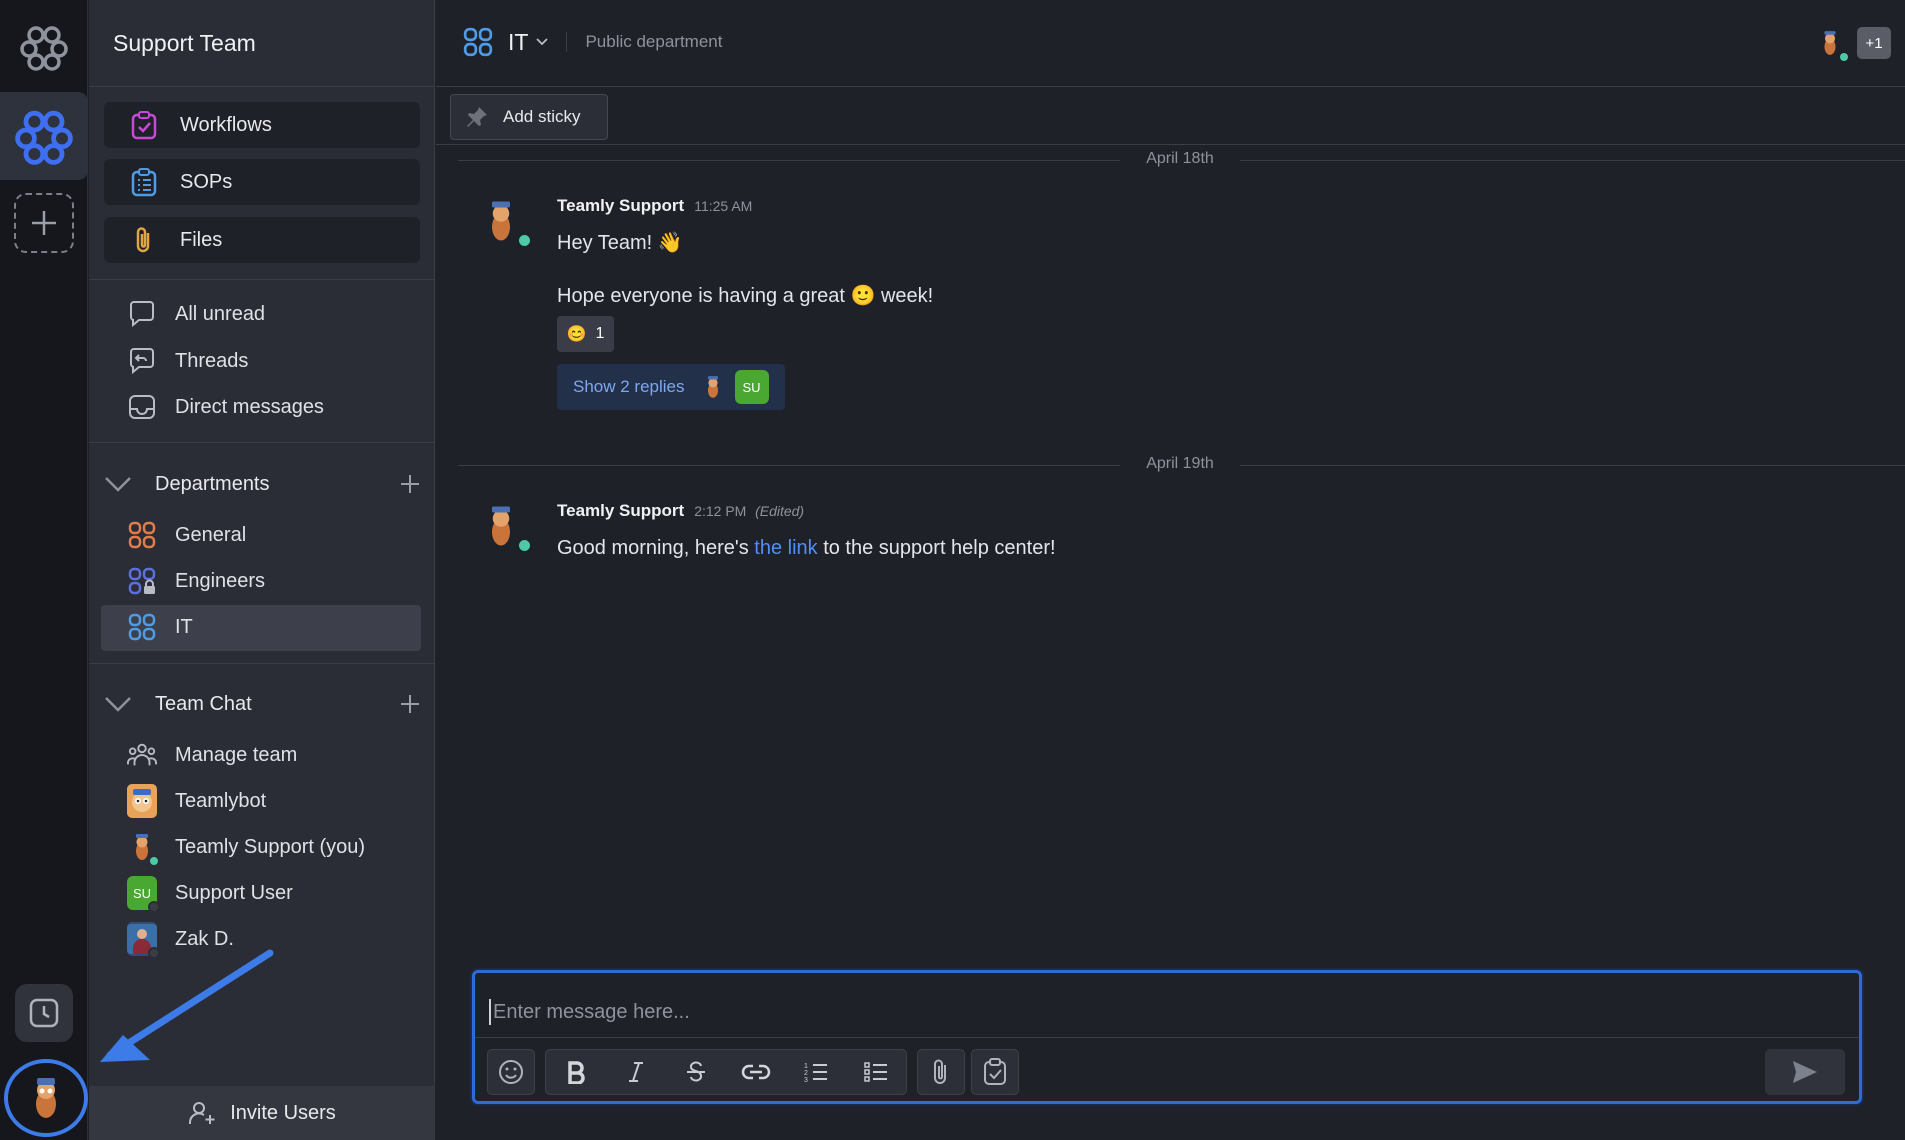 The width and height of the screenshot is (1905, 1140). I want to click on invite-users-label: Invite Users, so click(283, 1112).